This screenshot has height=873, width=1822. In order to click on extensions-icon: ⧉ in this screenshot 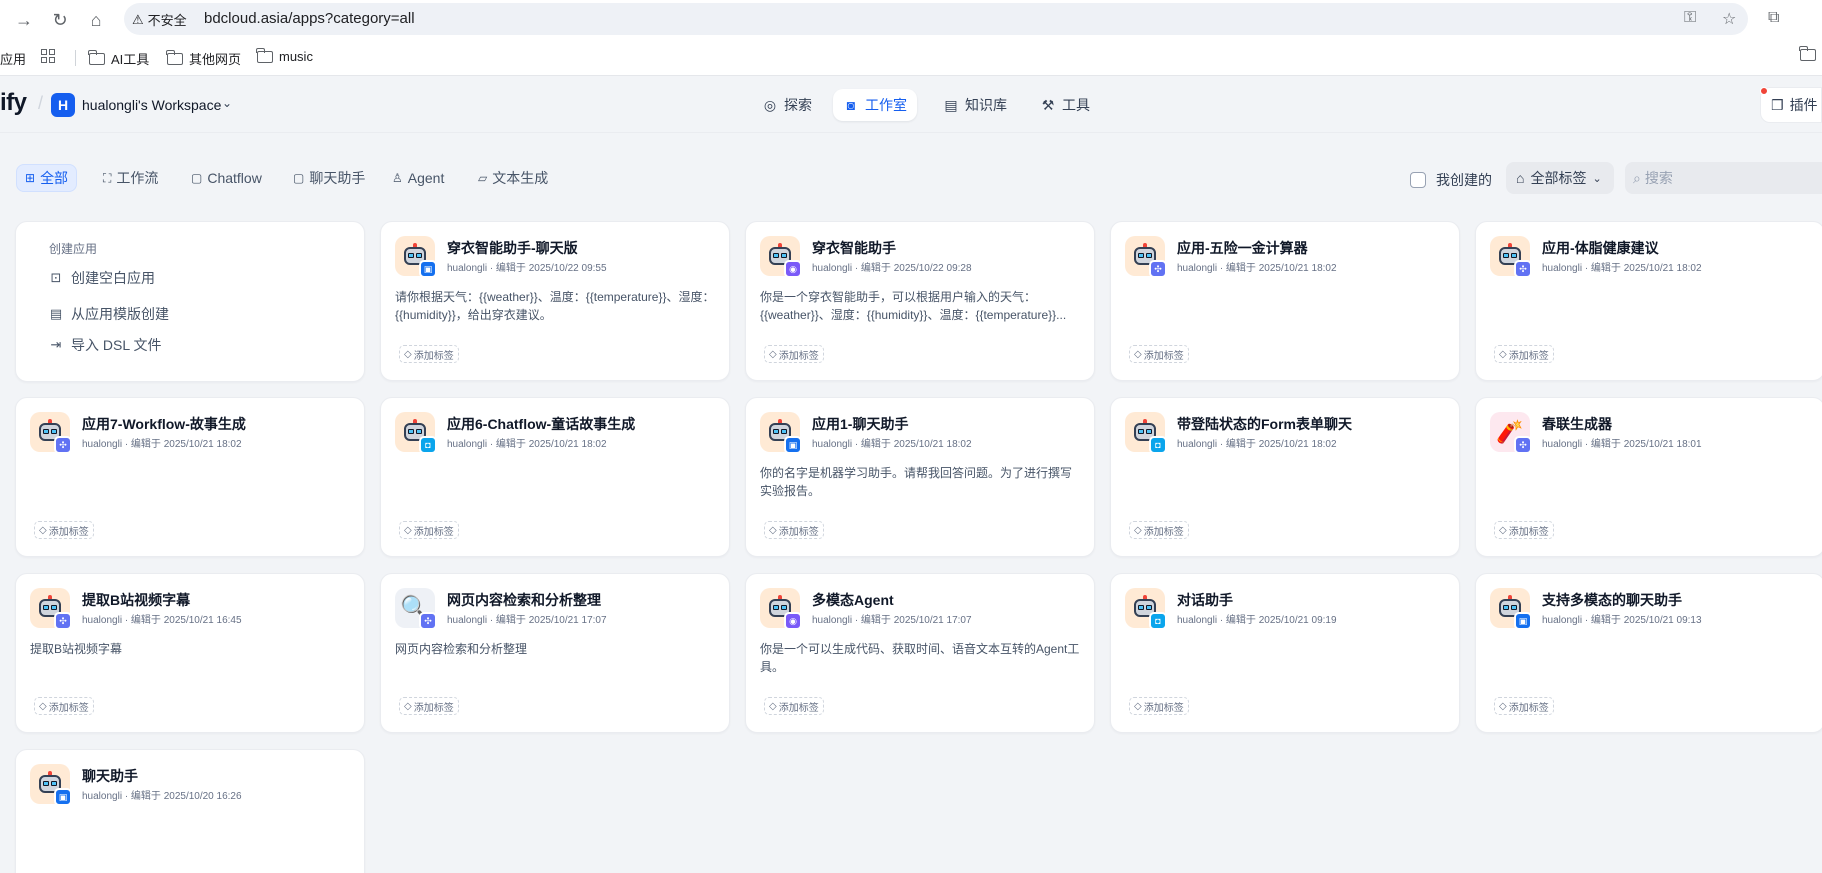, I will do `click(1773, 18)`.